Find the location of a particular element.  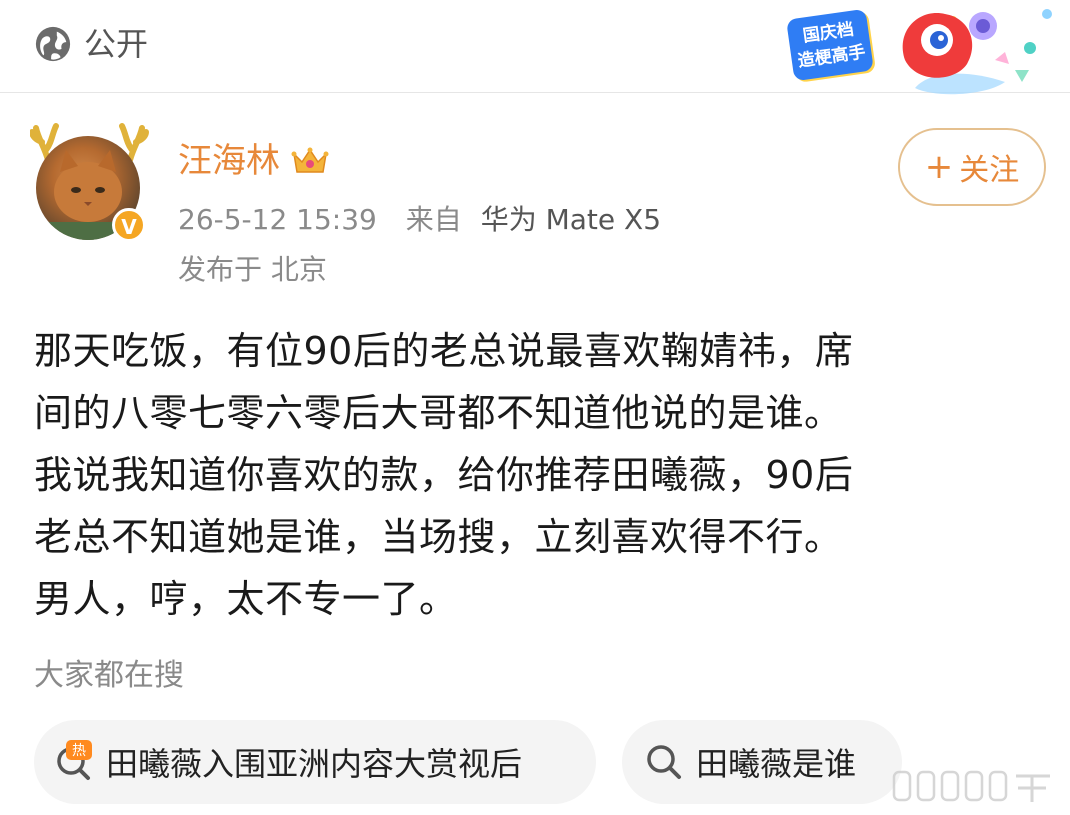

post-timestamp: 26-5-12 15:39 is located at coordinates (277, 219).